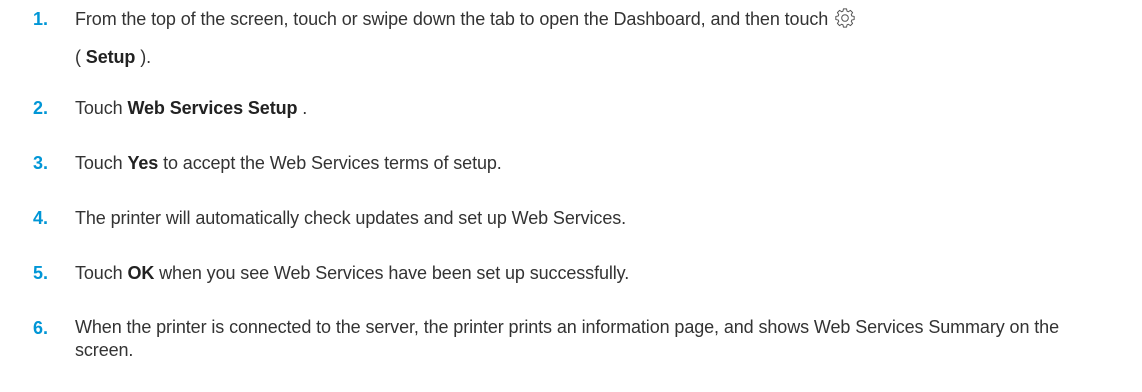  Describe the element at coordinates (597, 108) in the screenshot. I see `step-text: Touch Web Services Setup .` at that location.